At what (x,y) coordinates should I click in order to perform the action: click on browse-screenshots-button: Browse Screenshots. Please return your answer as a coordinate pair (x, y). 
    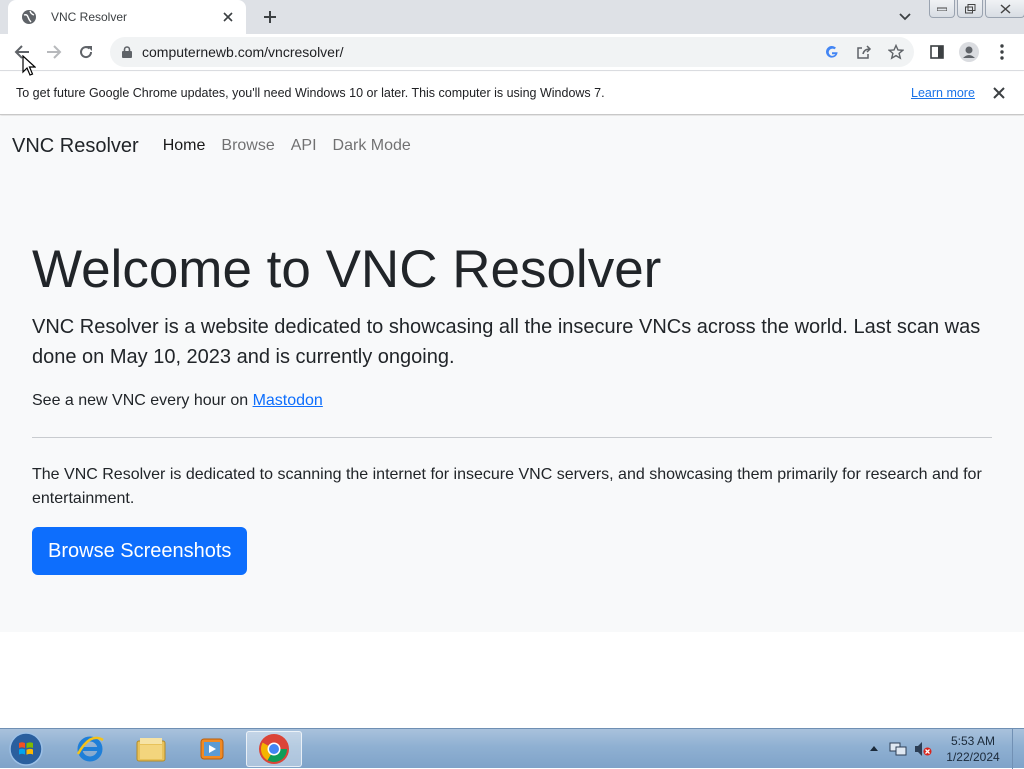
    Looking at the image, I should click on (140, 551).